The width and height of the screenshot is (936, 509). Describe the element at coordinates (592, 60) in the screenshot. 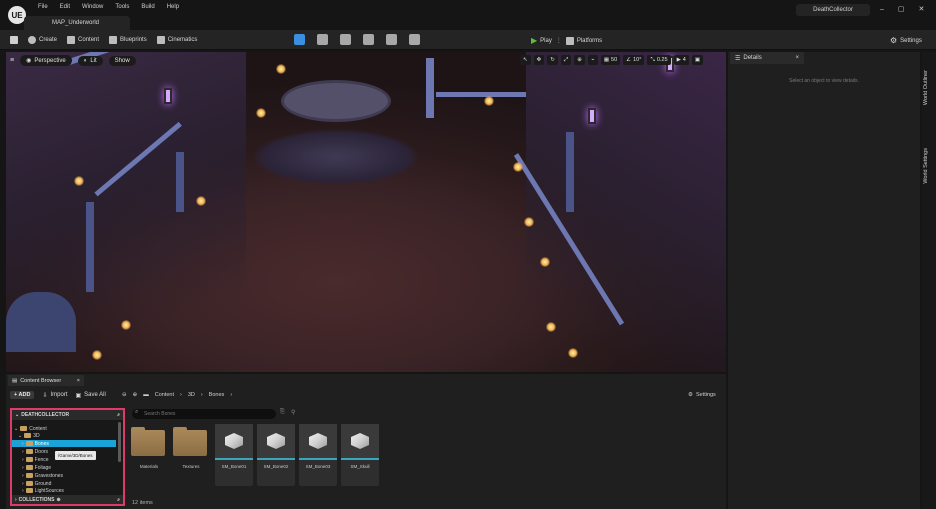

I see `surface-snap-icon: ⌁` at that location.